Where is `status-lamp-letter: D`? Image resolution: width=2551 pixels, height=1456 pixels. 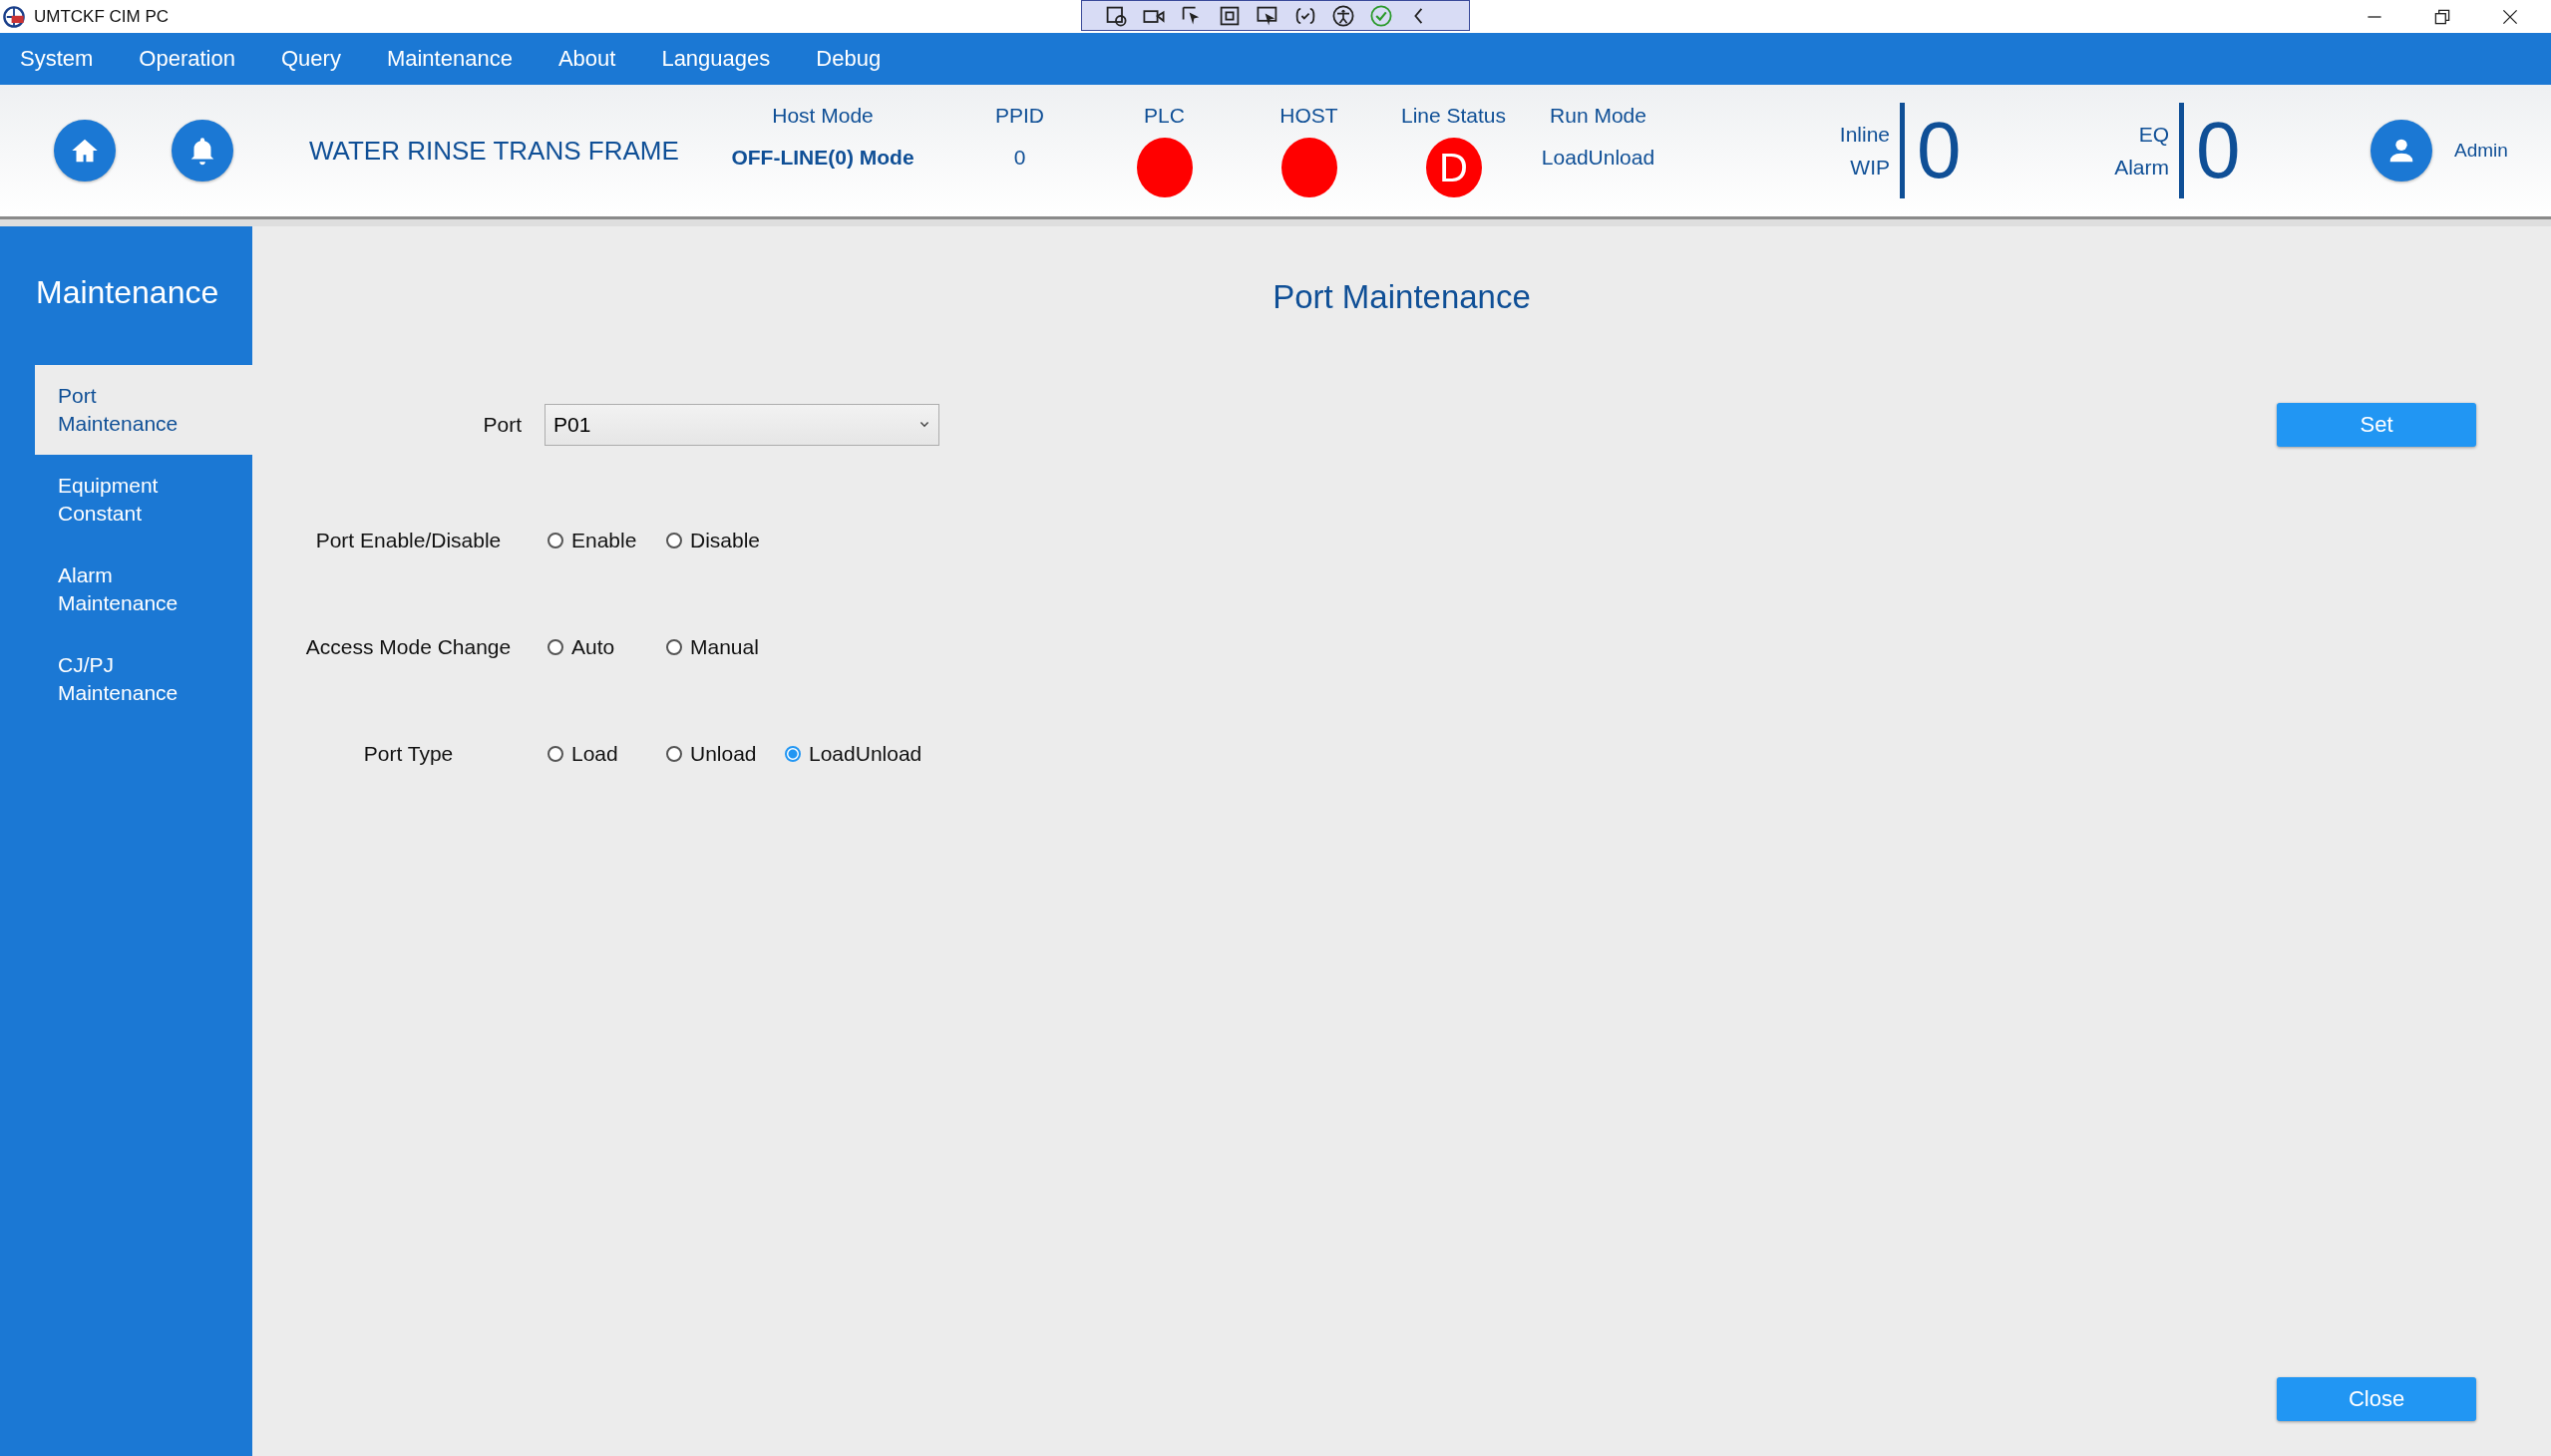
status-lamp-letter: D is located at coordinates (1454, 167).